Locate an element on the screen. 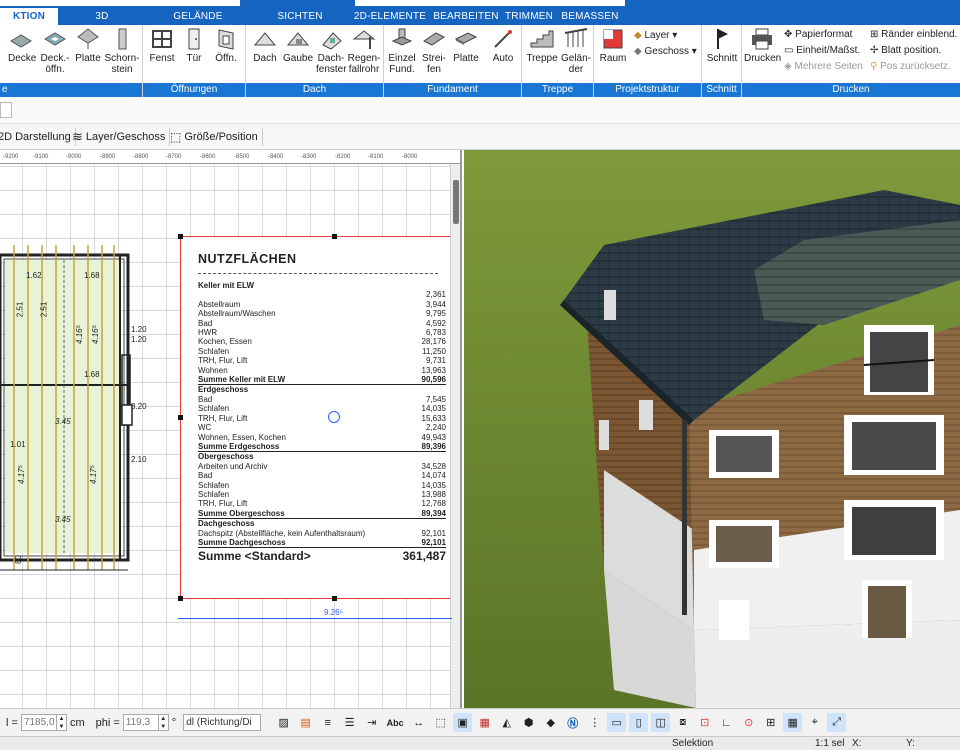  phi-input: 119,3 is located at coordinates (140, 722).